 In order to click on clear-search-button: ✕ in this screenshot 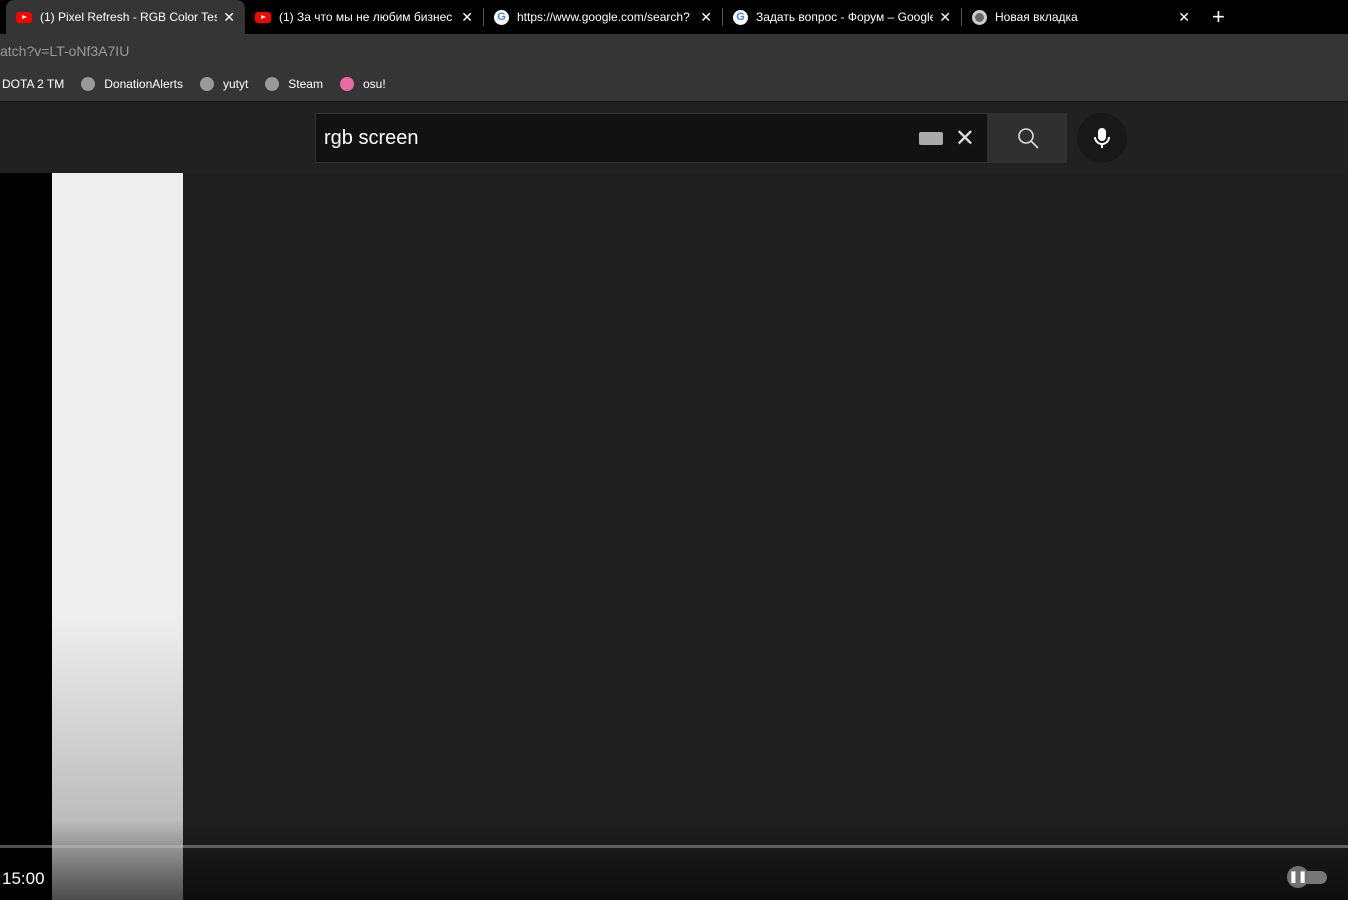, I will do `click(965, 138)`.